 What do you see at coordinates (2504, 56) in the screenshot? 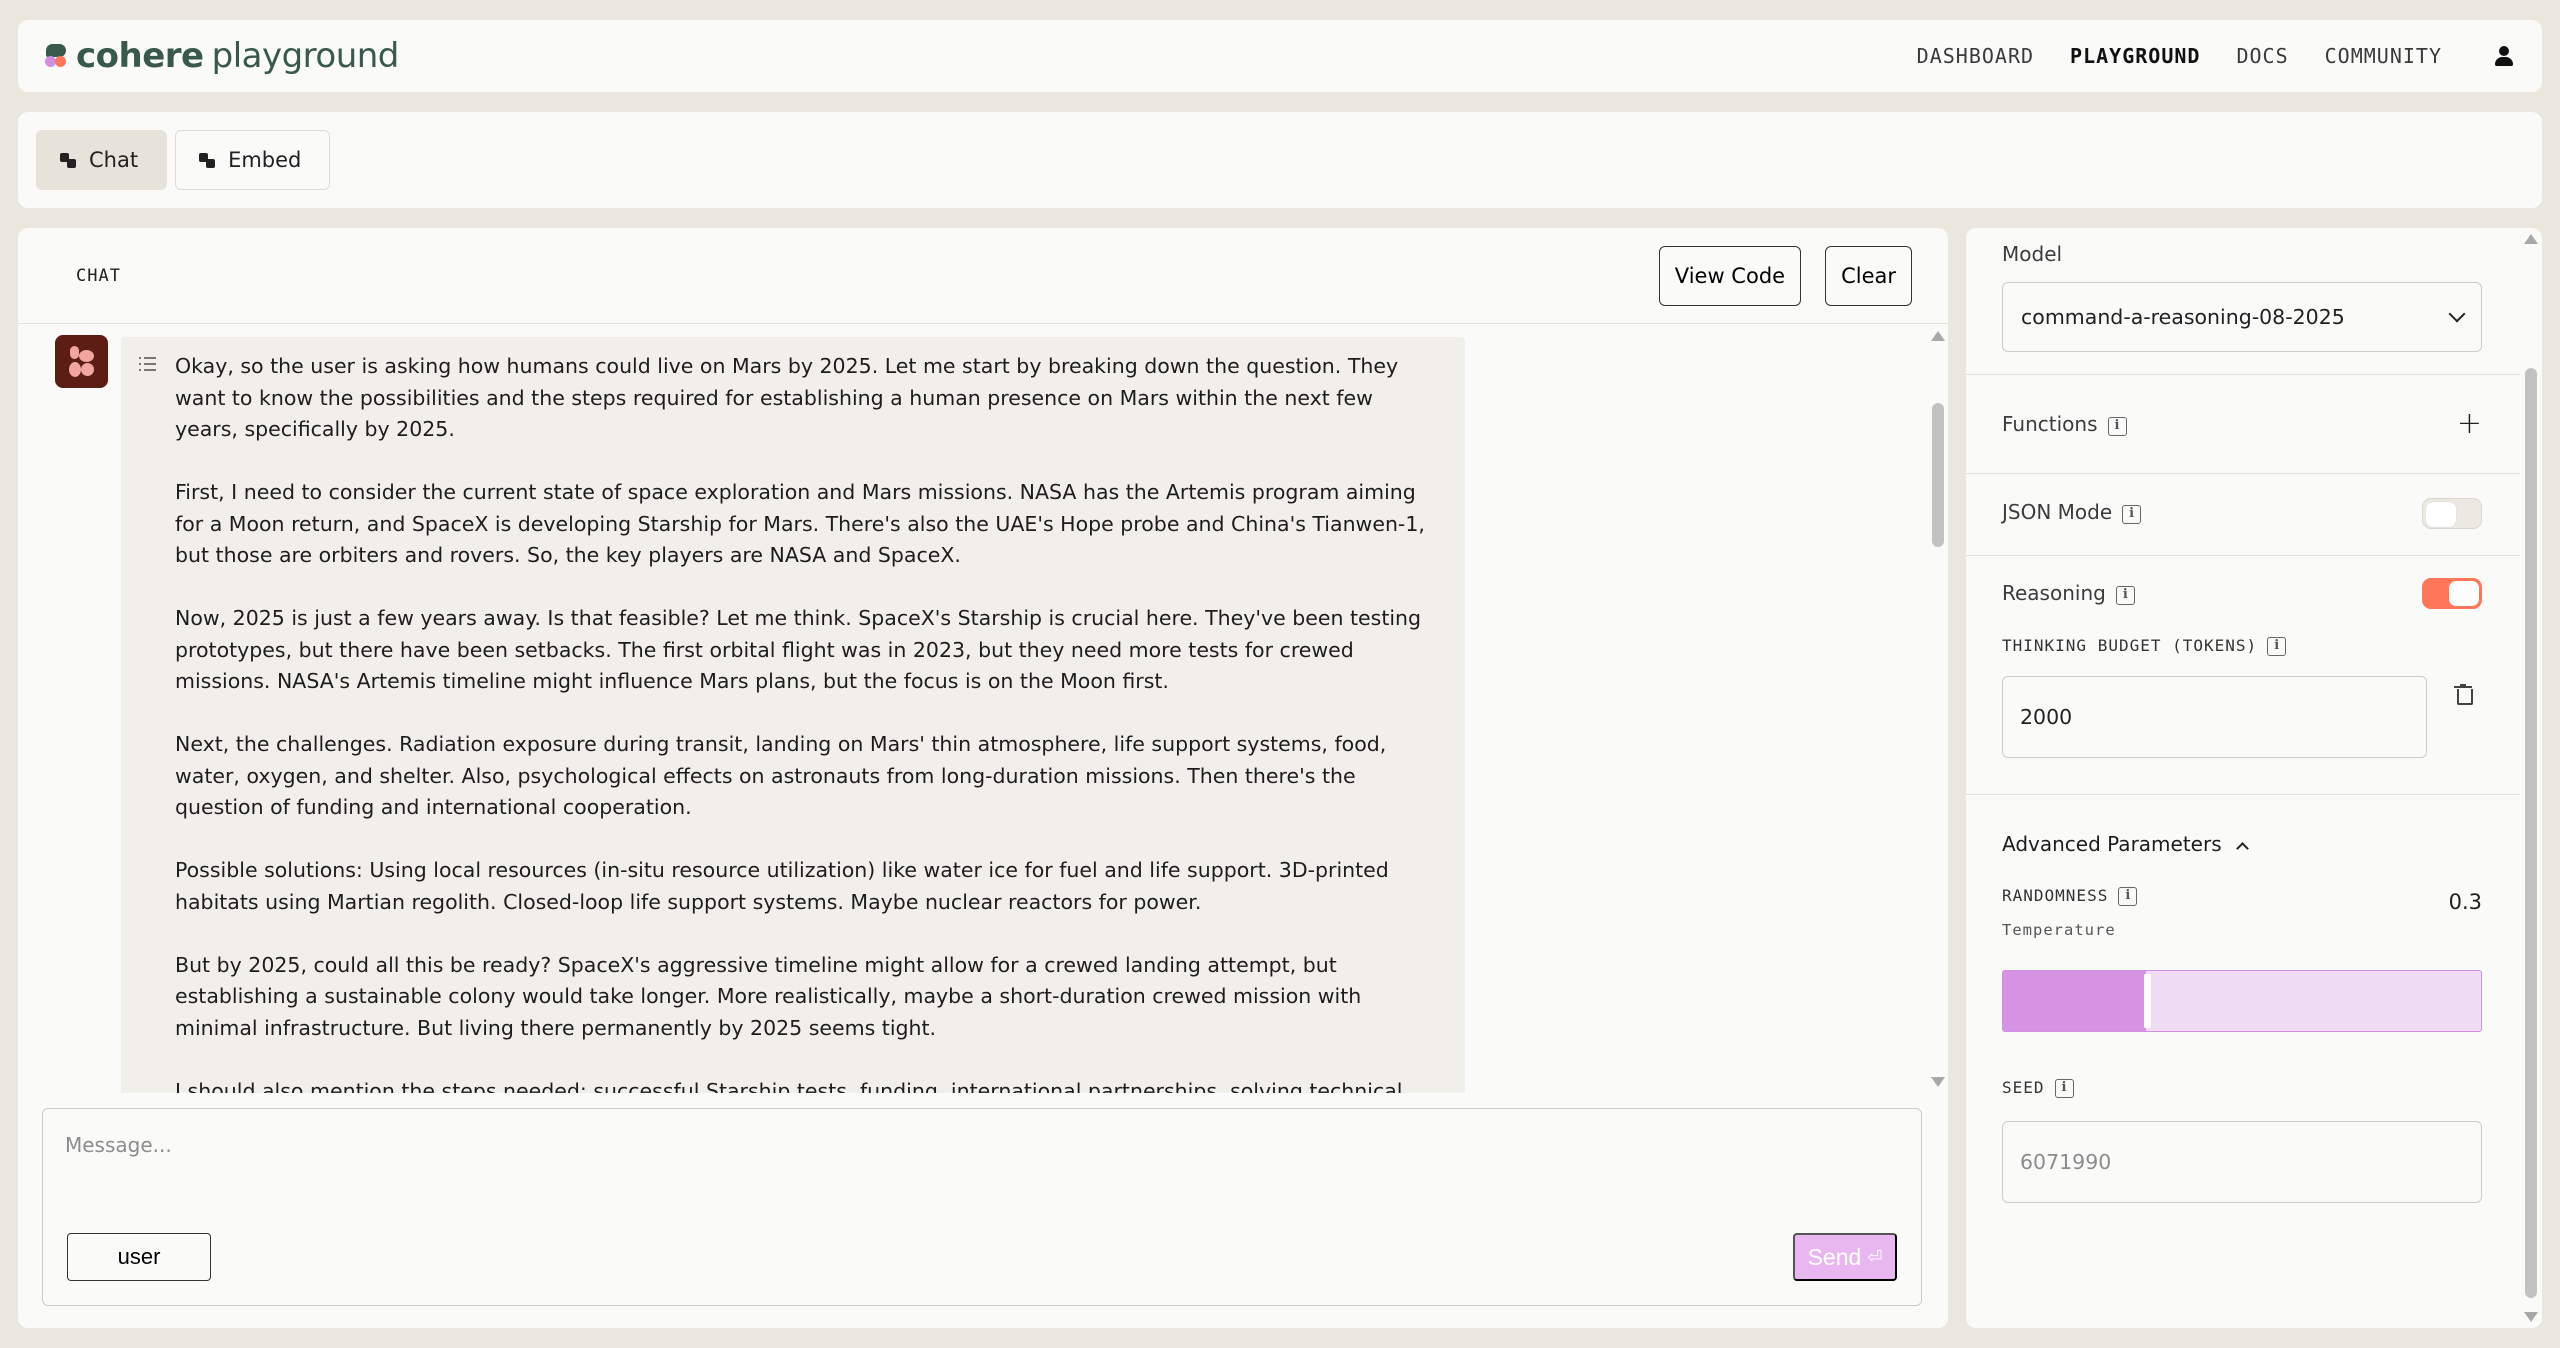
I see `user-account-icon` at bounding box center [2504, 56].